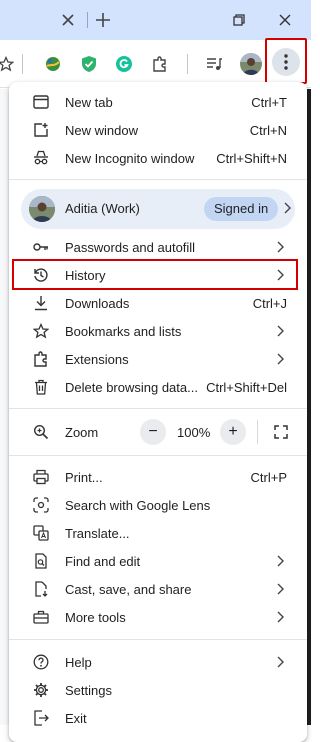  What do you see at coordinates (78, 662) in the screenshot?
I see `menu-item-label: Help` at bounding box center [78, 662].